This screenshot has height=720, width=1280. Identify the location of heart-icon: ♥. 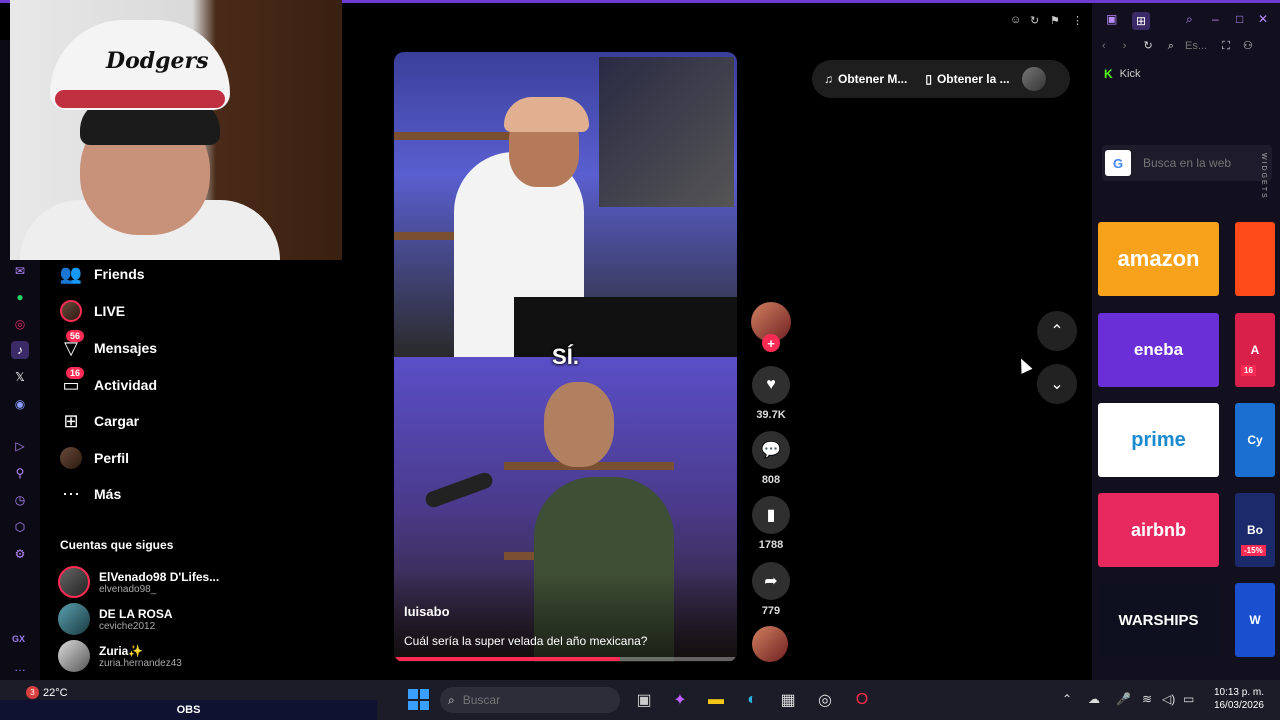
(771, 385).